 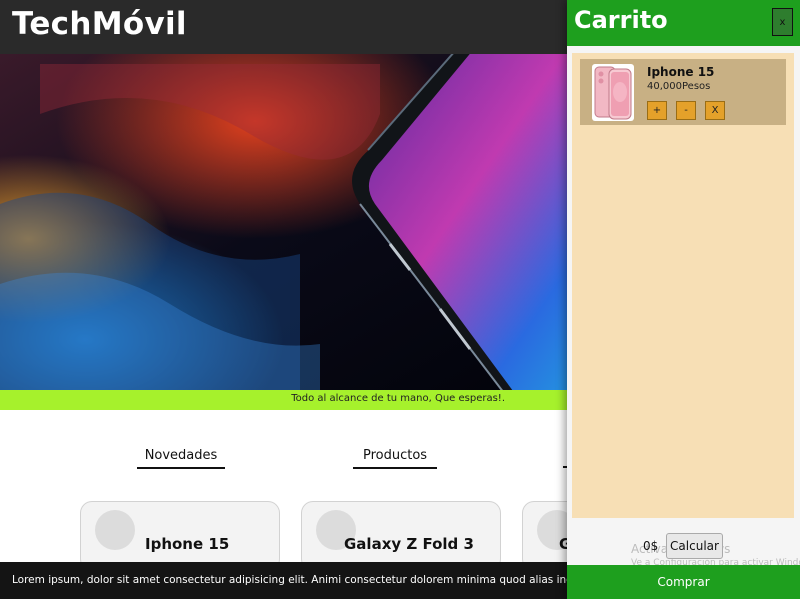 I want to click on cart-item-price: 40,000Pesos, so click(x=679, y=86).